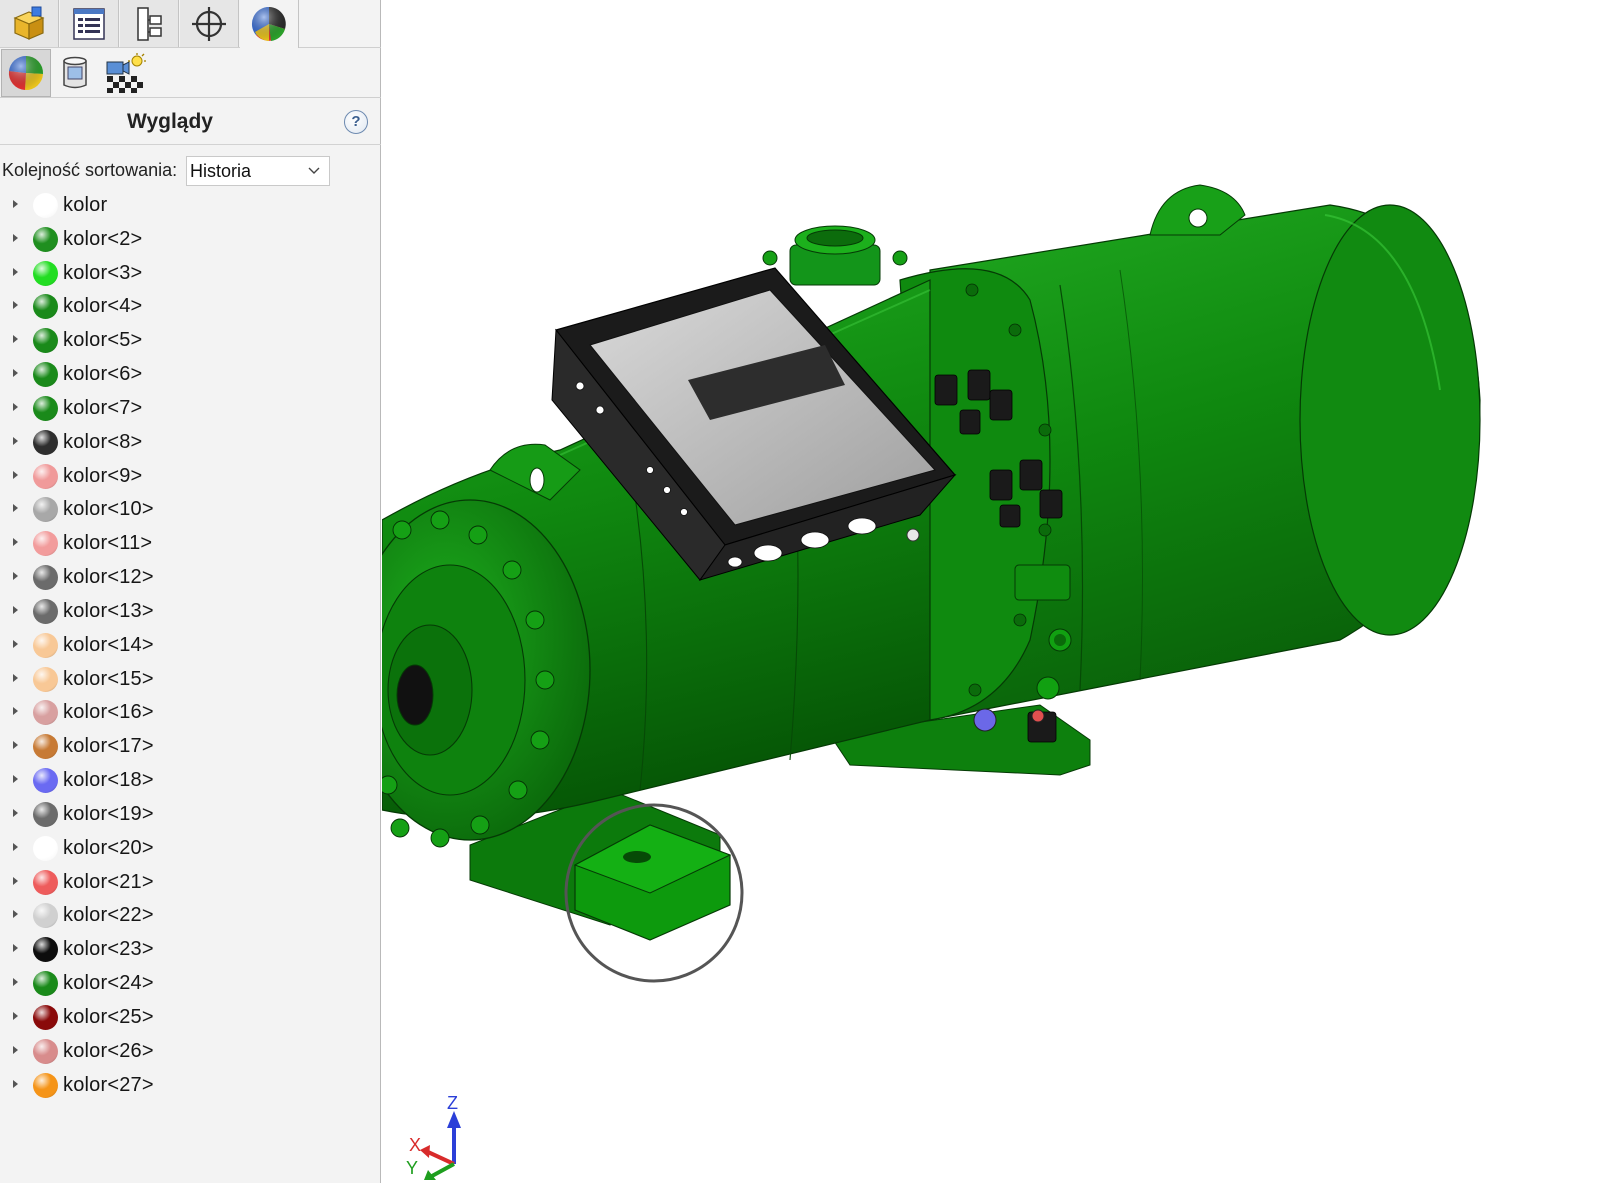 The width and height of the screenshot is (1600, 1183). I want to click on help-button: ?, so click(356, 122).